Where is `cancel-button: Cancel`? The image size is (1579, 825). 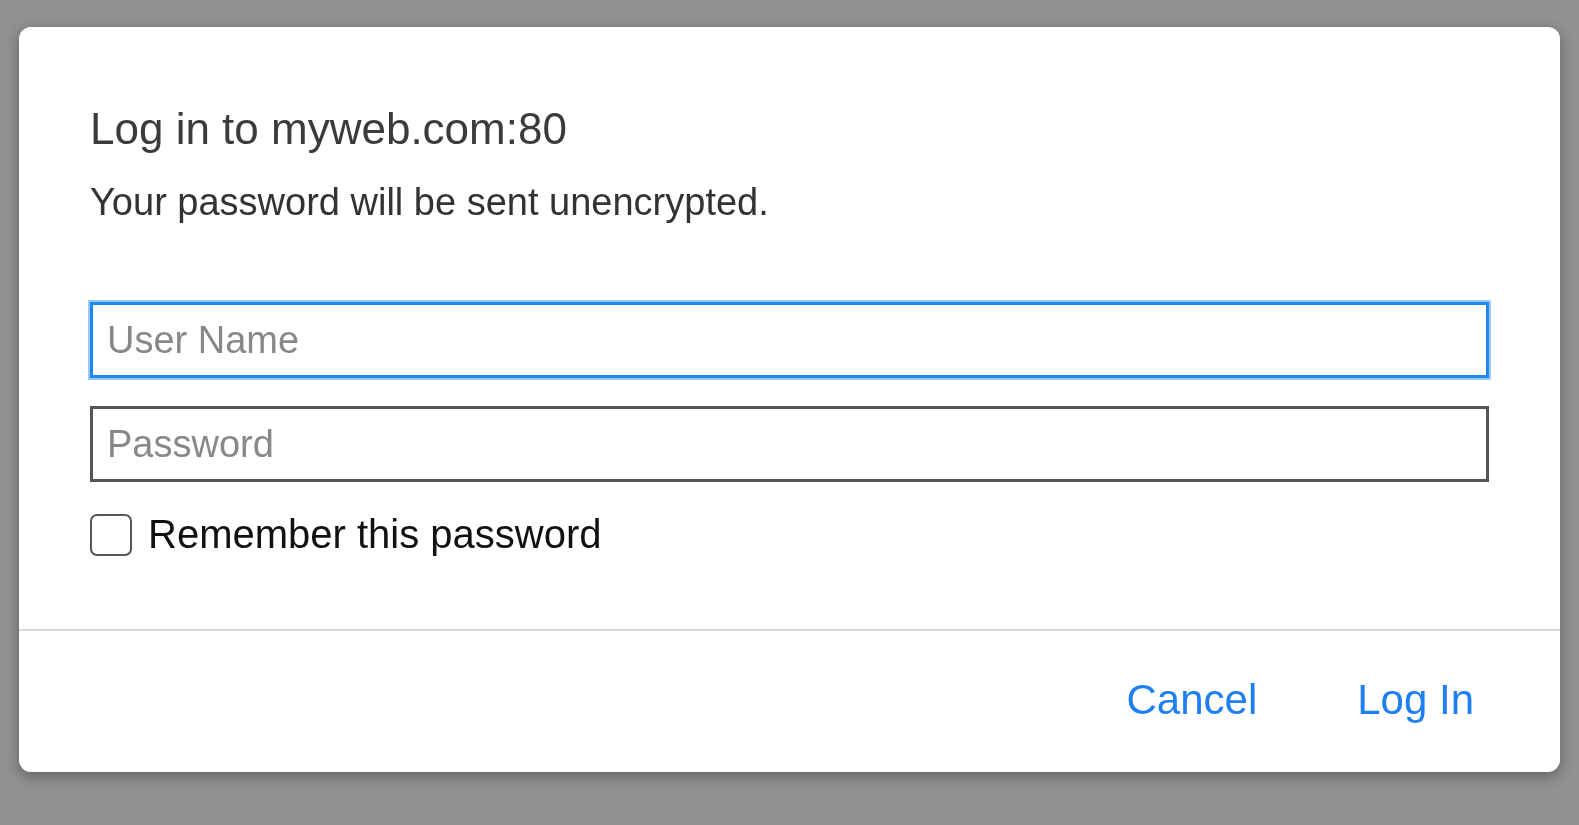 cancel-button: Cancel is located at coordinates (1192, 700).